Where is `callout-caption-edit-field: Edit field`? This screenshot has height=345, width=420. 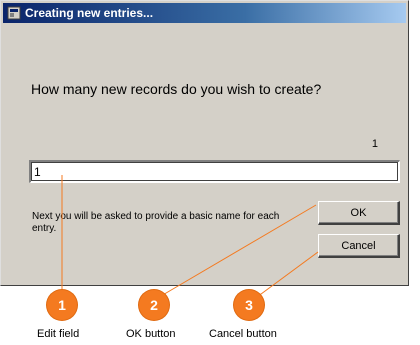
callout-caption-edit-field: Edit field is located at coordinates (58, 334).